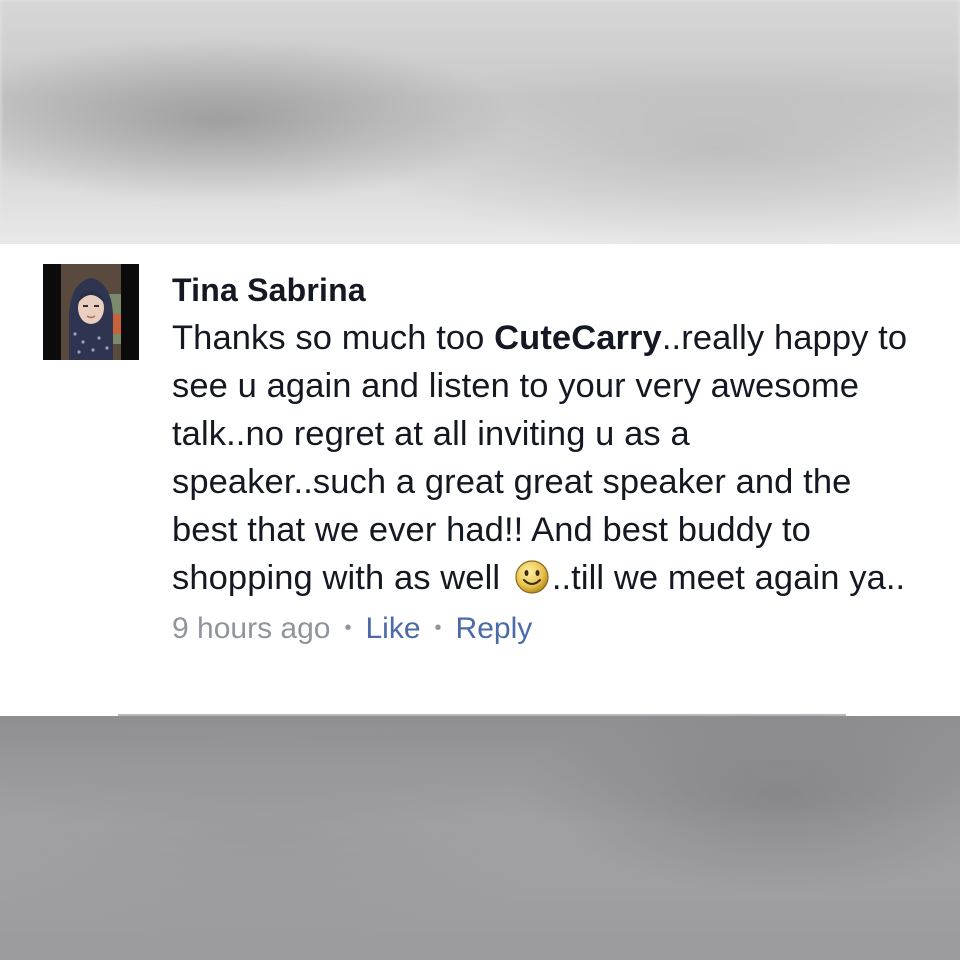 Image resolution: width=960 pixels, height=960 pixels. Describe the element at coordinates (333, 338) in the screenshot. I see `comment-text-part-1: Thanks so much too` at that location.